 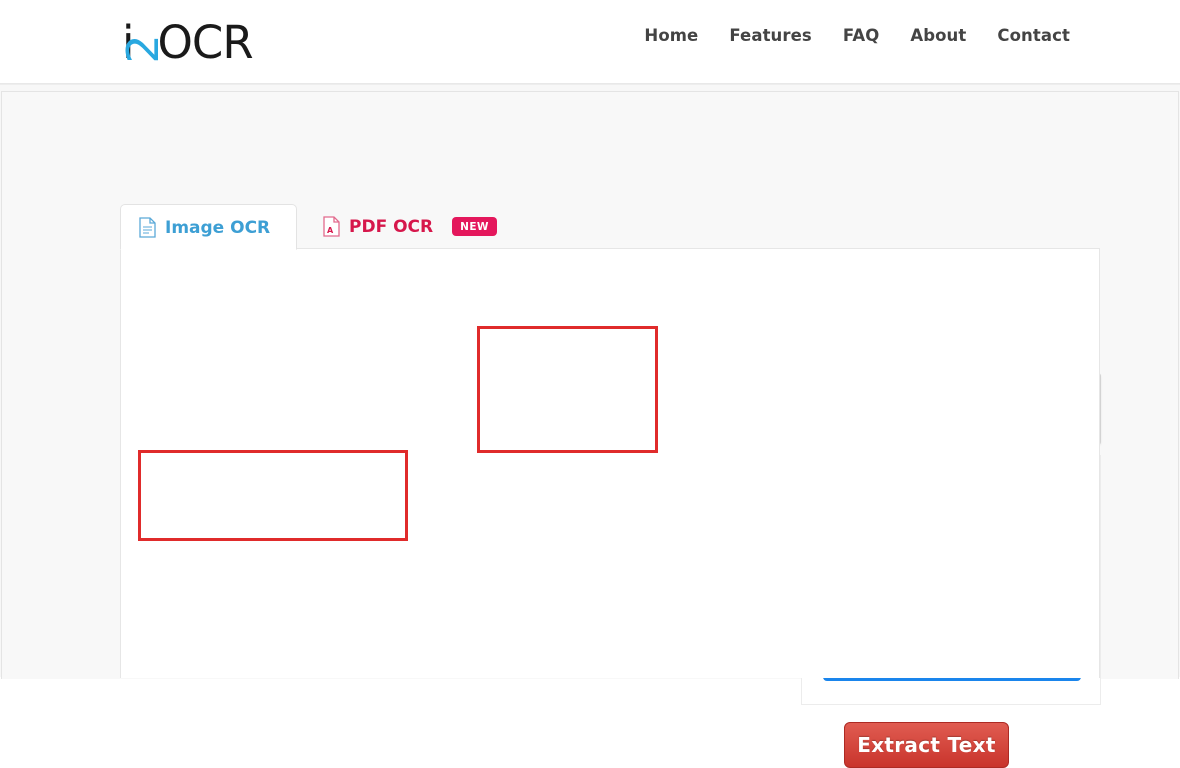 I want to click on nav-item-home: Home, so click(x=671, y=35).